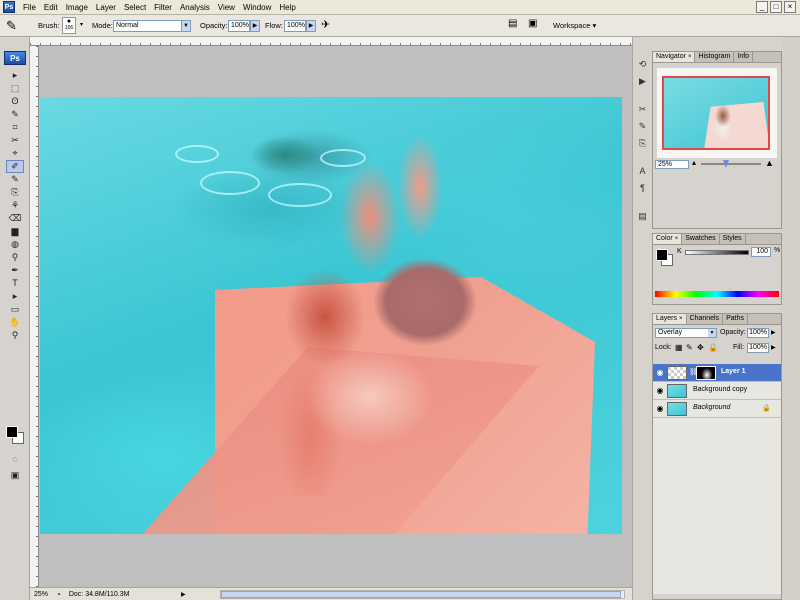  Describe the element at coordinates (733, 239) in the screenshot. I see `tab-styles: Styles` at that location.